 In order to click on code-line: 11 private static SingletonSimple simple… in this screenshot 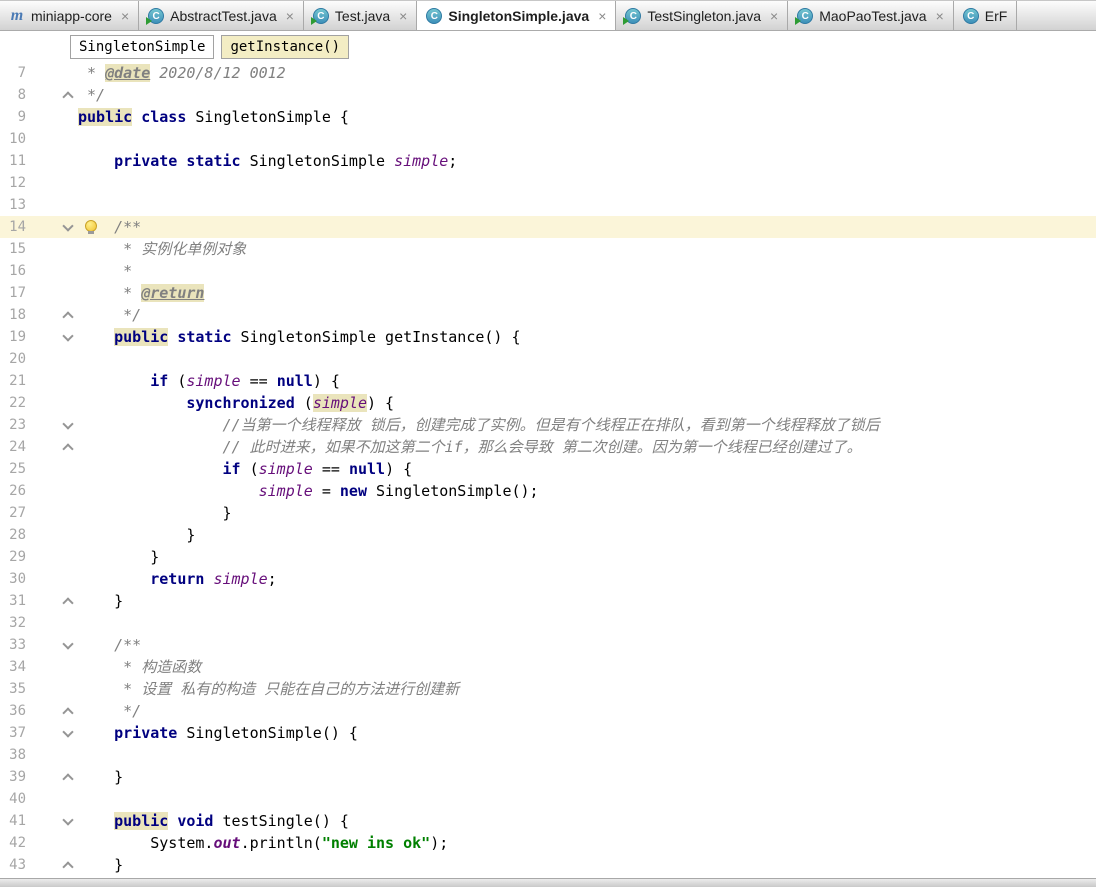, I will do `click(548, 161)`.